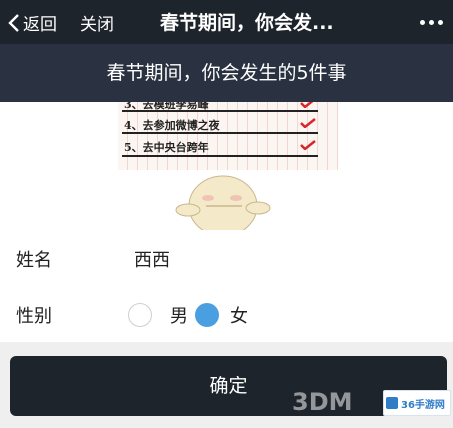  I want to click on list-item: 4、去参加微博之夜, so click(172, 125).